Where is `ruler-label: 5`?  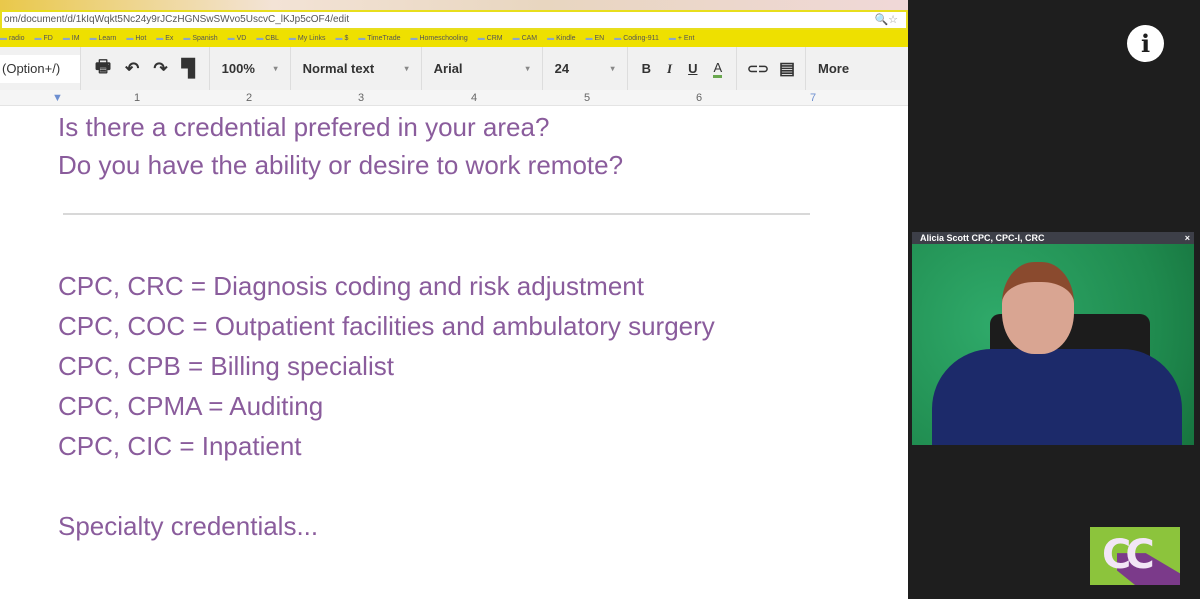 ruler-label: 5 is located at coordinates (587, 98).